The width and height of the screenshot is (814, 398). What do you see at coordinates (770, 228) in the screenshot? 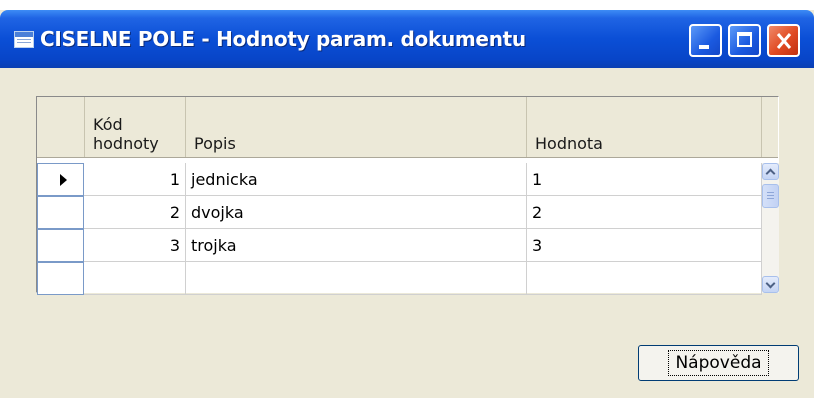
I see `vertical-scrollbar` at bounding box center [770, 228].